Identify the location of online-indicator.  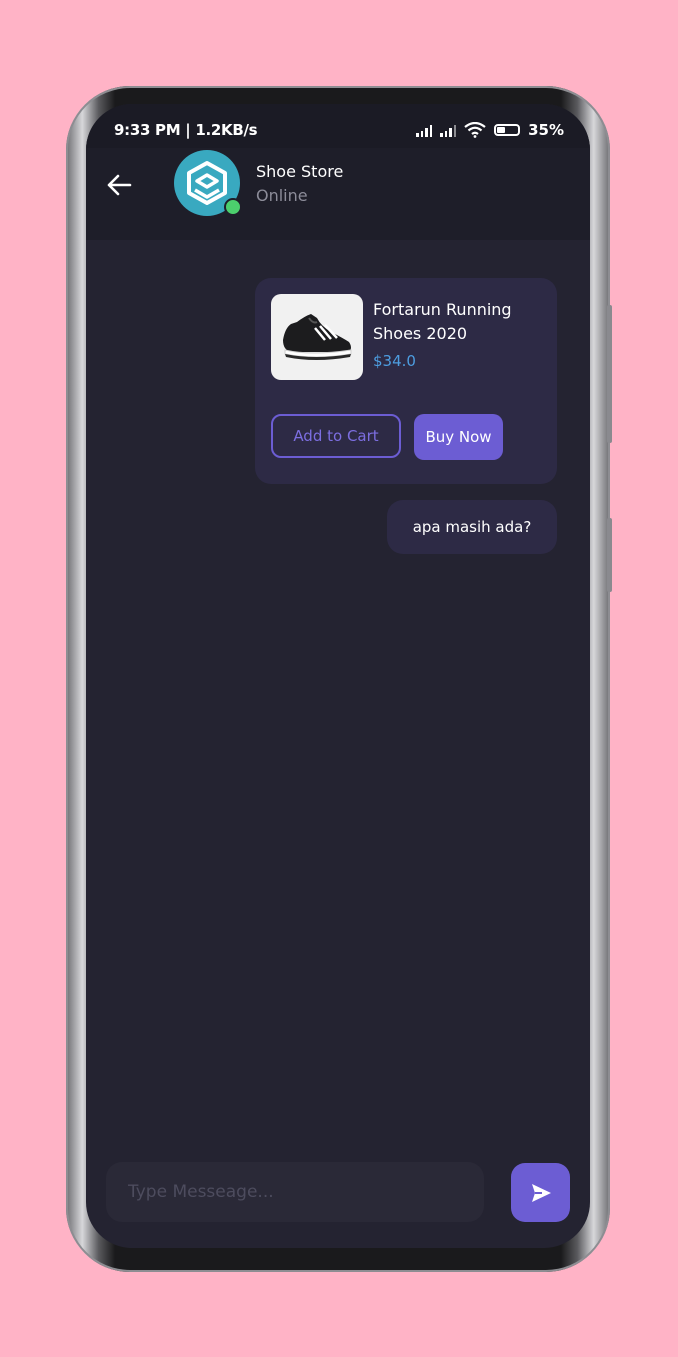
(233, 207).